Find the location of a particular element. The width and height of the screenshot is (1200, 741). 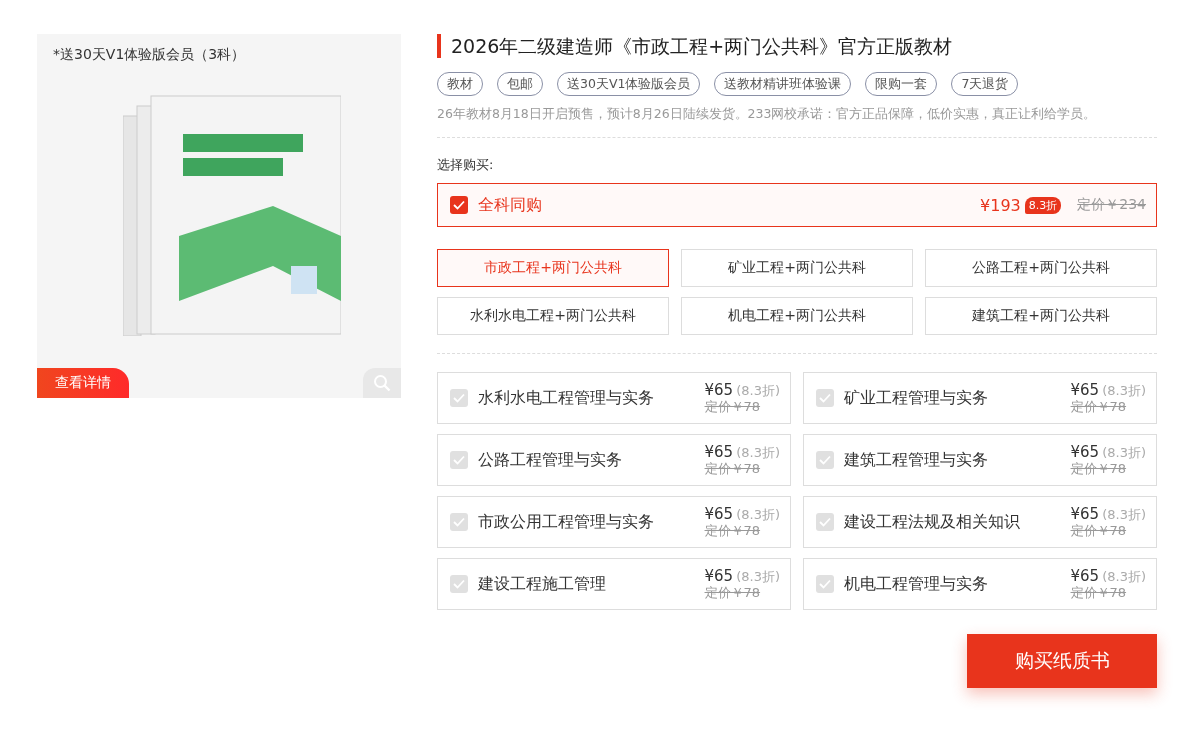

subject-option: 公路工程+两门公共科 is located at coordinates (1041, 268).